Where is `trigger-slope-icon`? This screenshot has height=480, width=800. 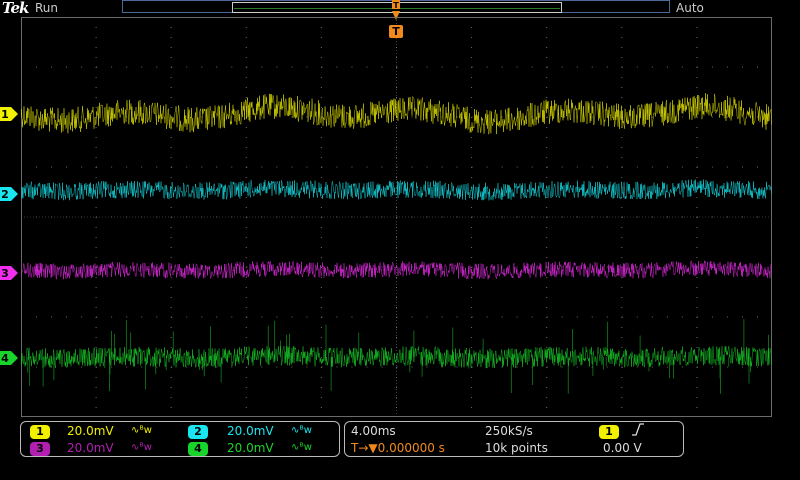
trigger-slope-icon is located at coordinates (638, 431).